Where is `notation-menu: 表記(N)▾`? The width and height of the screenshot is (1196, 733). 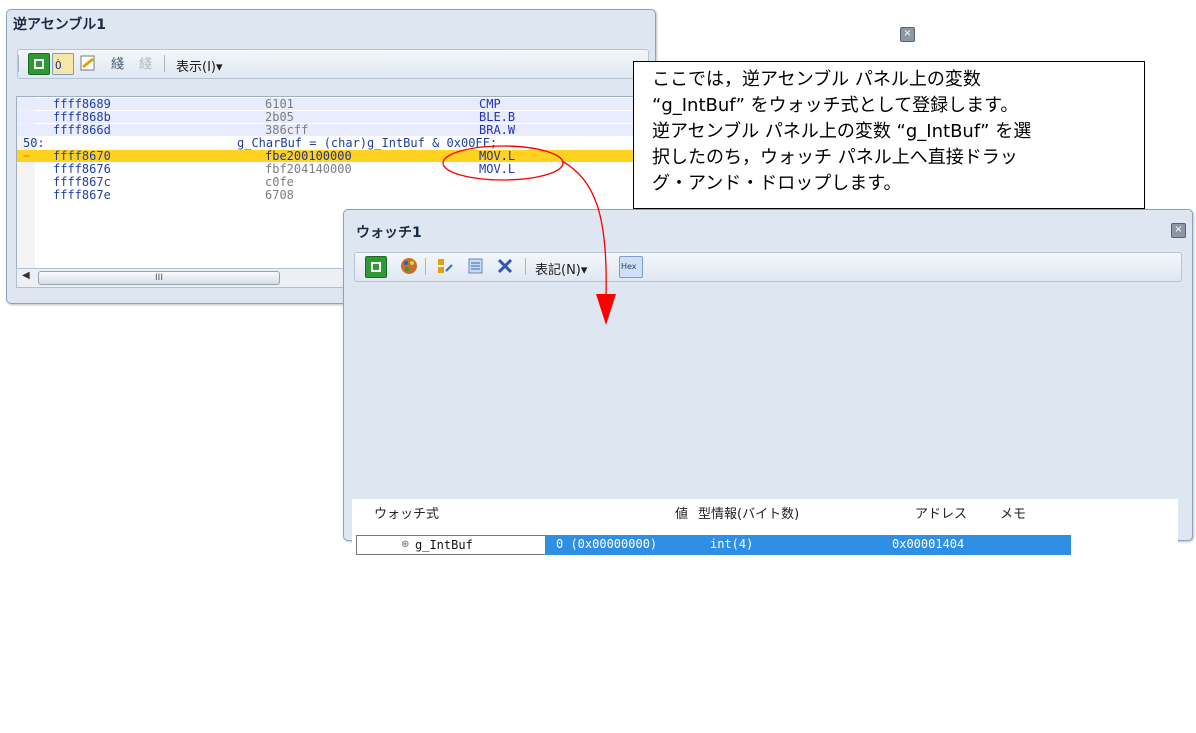
notation-menu: 表記(N)▾ is located at coordinates (561, 268).